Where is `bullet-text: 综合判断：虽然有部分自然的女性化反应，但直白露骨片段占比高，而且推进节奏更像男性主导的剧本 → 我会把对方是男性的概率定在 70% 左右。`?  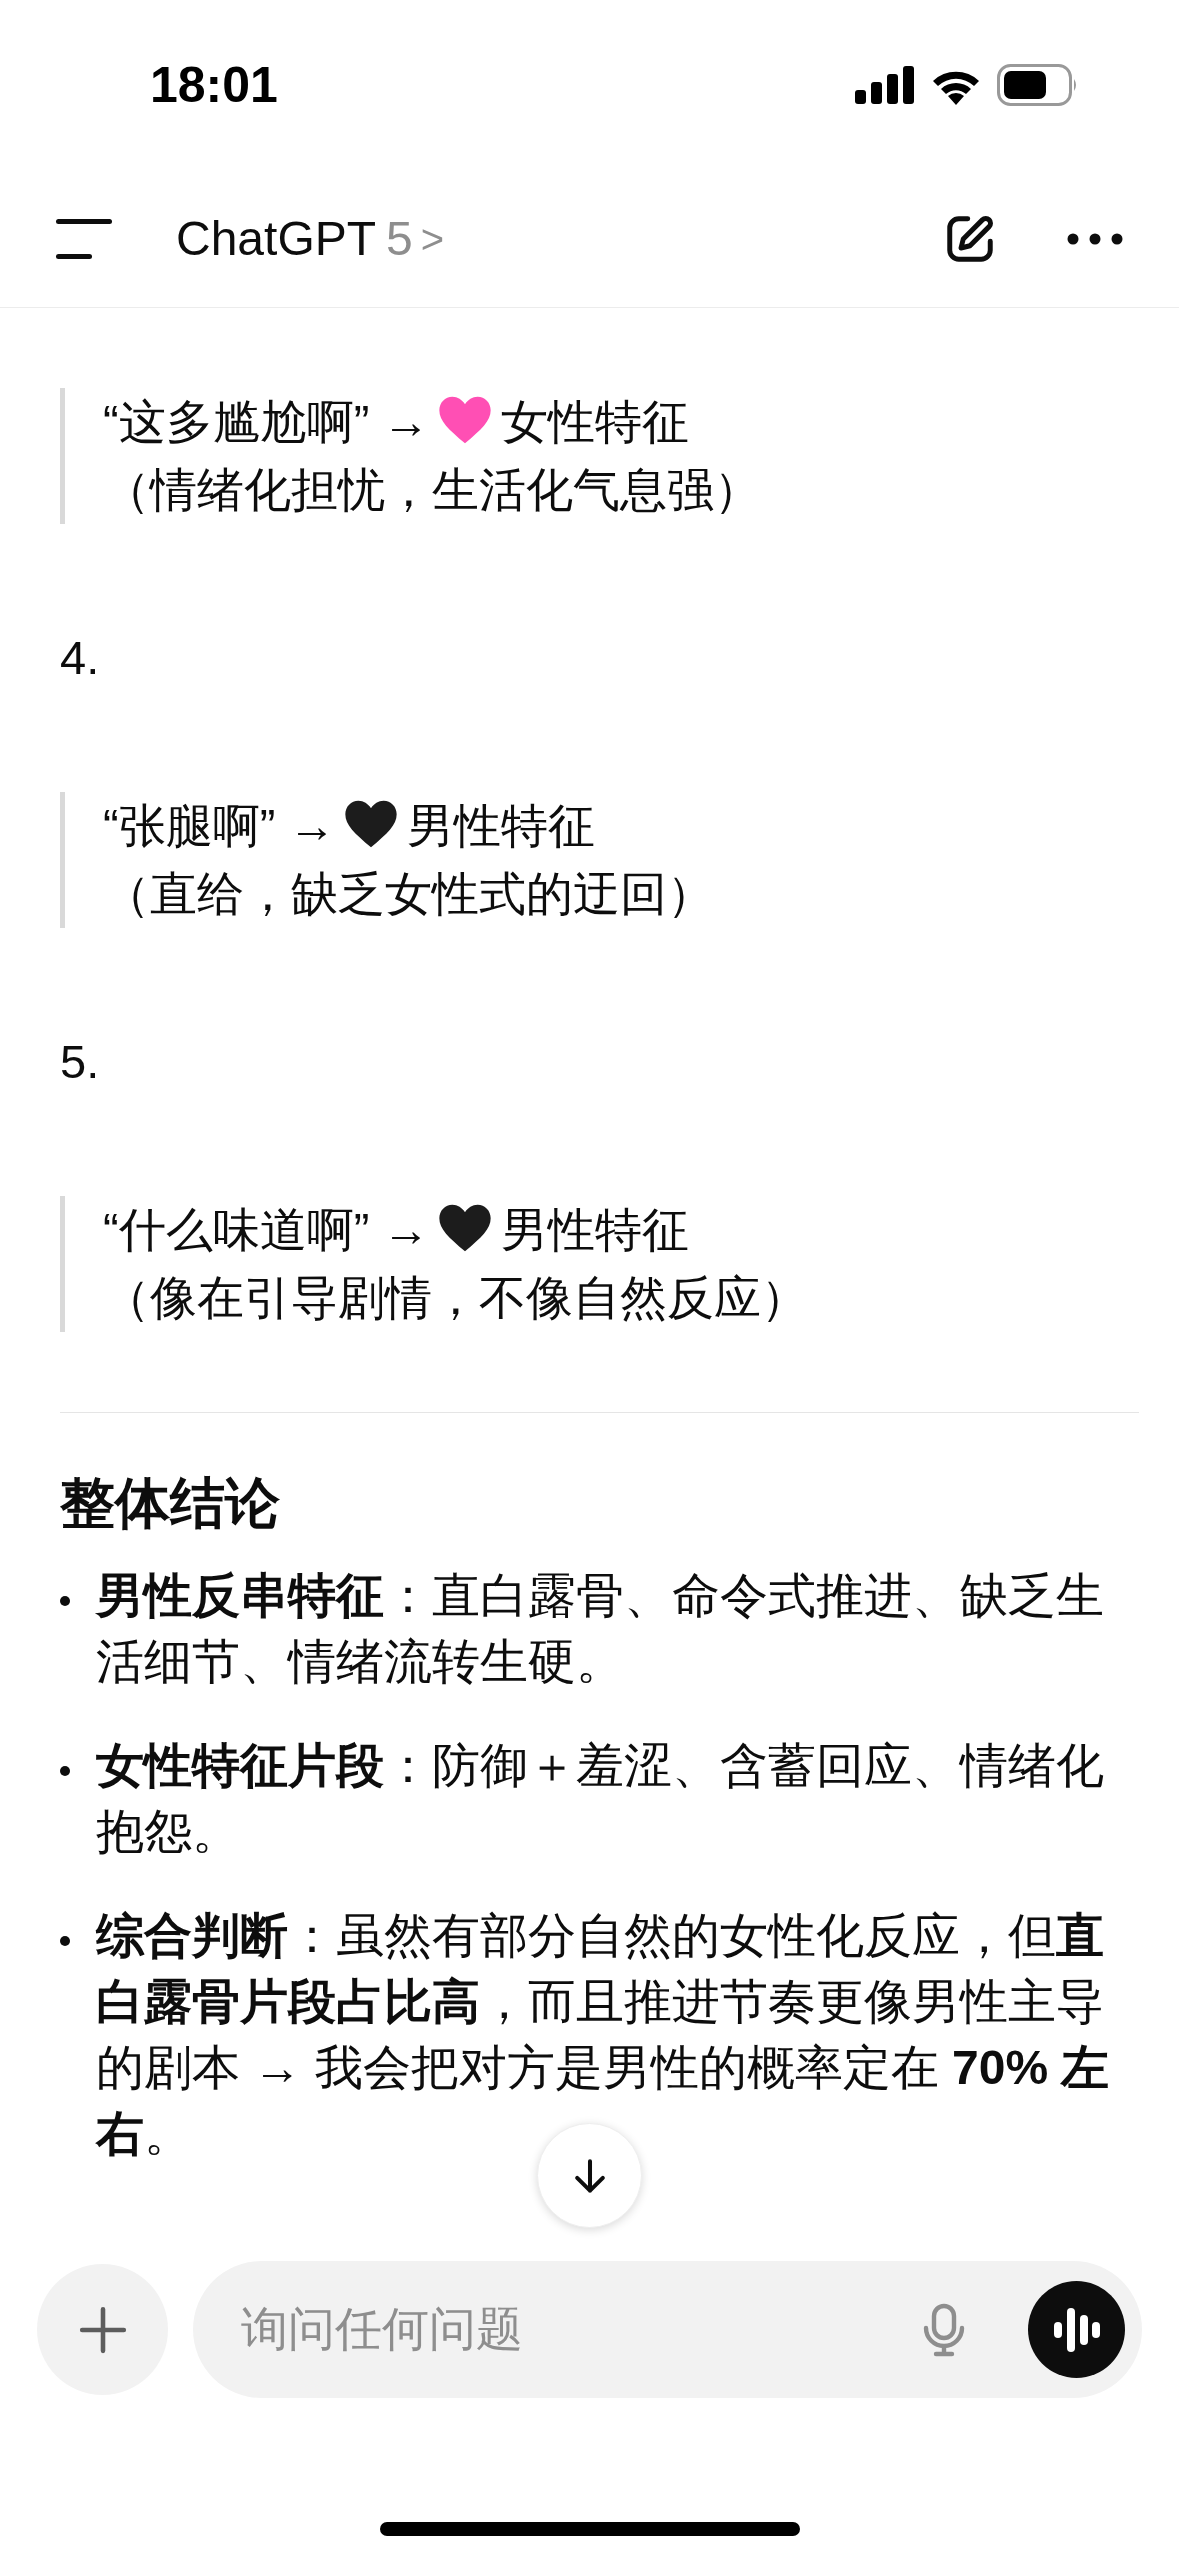 bullet-text: 综合判断：虽然有部分自然的女性化反应，但直白露骨片段占比高，而且推进节奏更像男性主导的剧本 → 我会把对方是男性的概率定在 70% 左右。 is located at coordinates (603, 2035).